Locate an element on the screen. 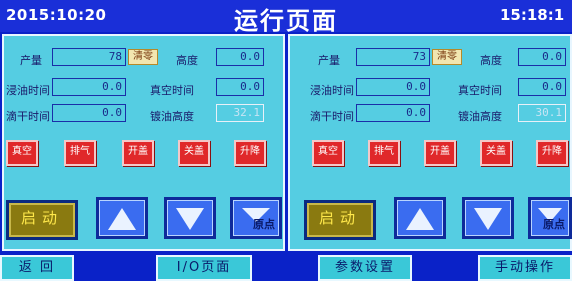 This screenshot has width=572, height=281. output-value: 78 is located at coordinates (89, 57).